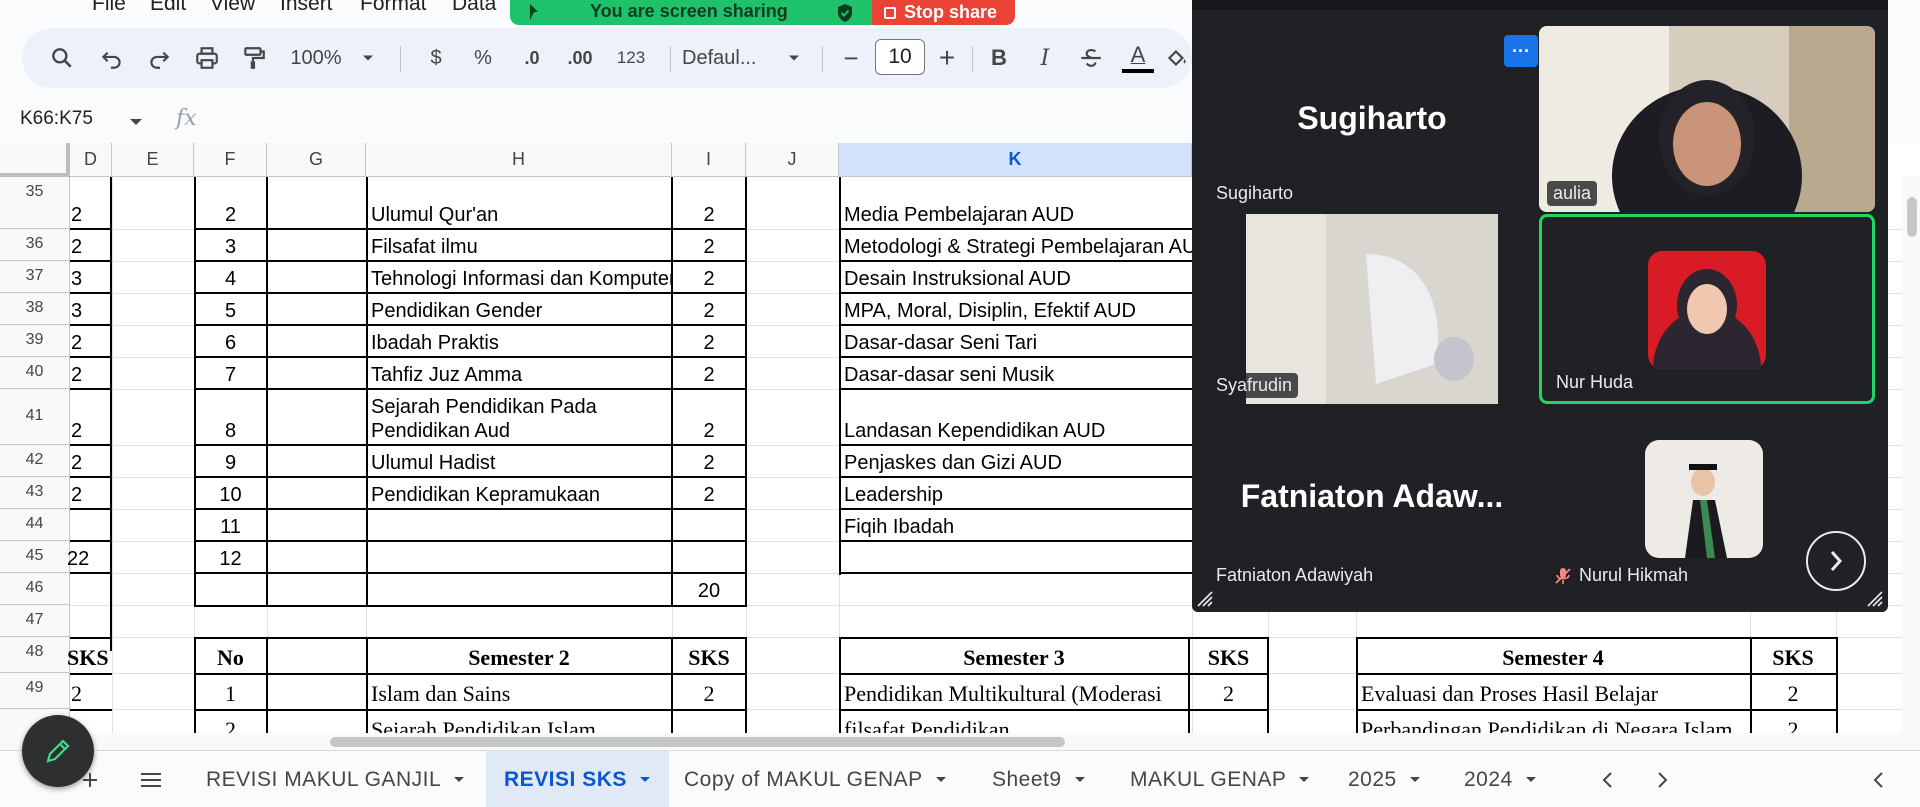  What do you see at coordinates (89, 213) in the screenshot?
I see `cell-d35: 2` at bounding box center [89, 213].